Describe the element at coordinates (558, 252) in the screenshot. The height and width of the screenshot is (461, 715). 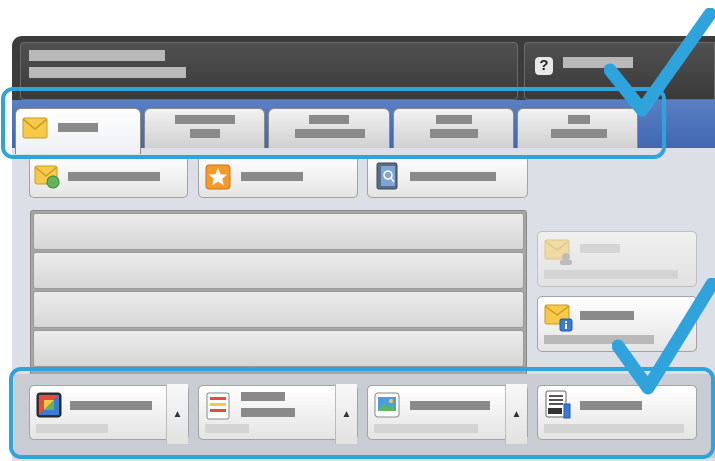
I see `envelope-user-icon` at that location.